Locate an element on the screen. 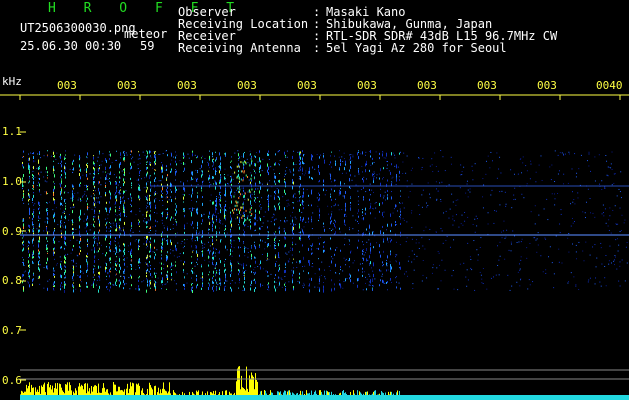  colon: : is located at coordinates (317, 48).